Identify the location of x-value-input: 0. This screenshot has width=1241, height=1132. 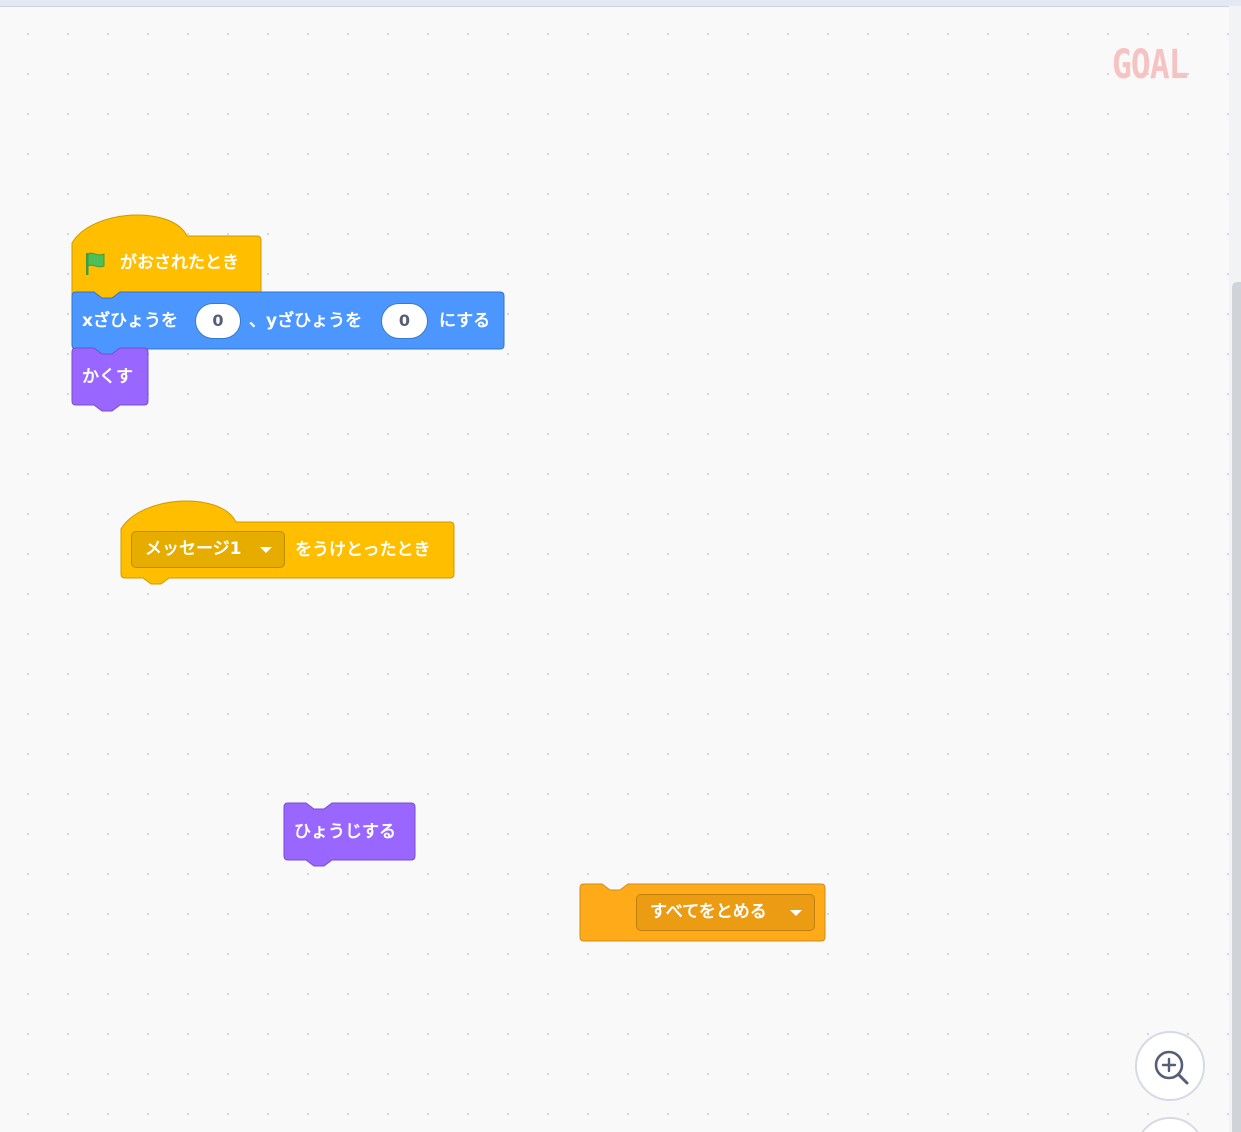
(218, 321).